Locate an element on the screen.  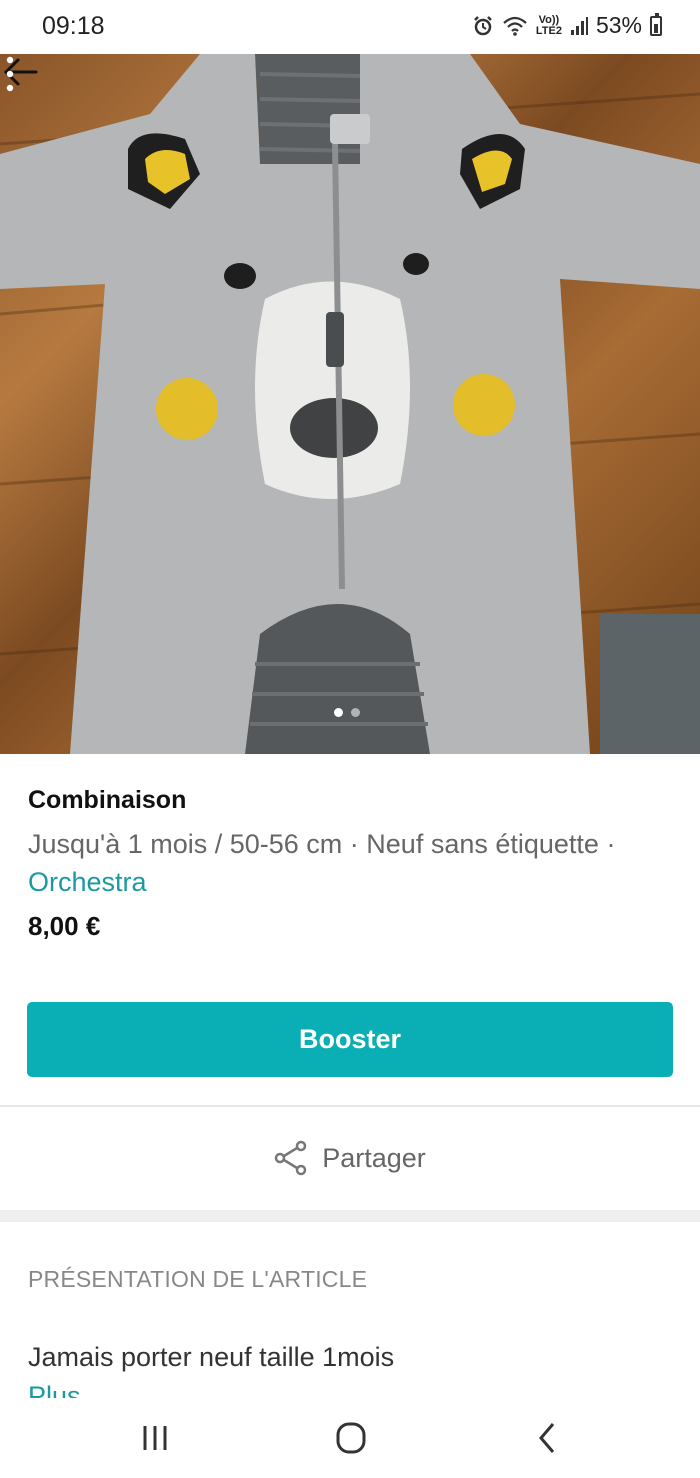
home-circle-icon is located at coordinates (351, 1438).